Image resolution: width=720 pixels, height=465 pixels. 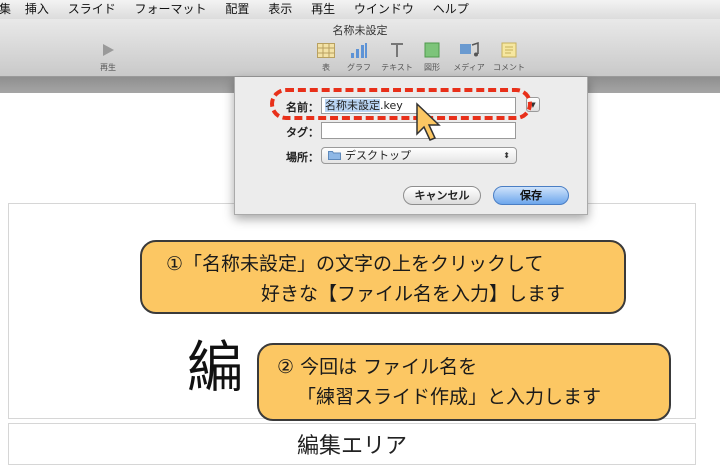 What do you see at coordinates (108, 67) in the screenshot?
I see `play-label: 再生` at bounding box center [108, 67].